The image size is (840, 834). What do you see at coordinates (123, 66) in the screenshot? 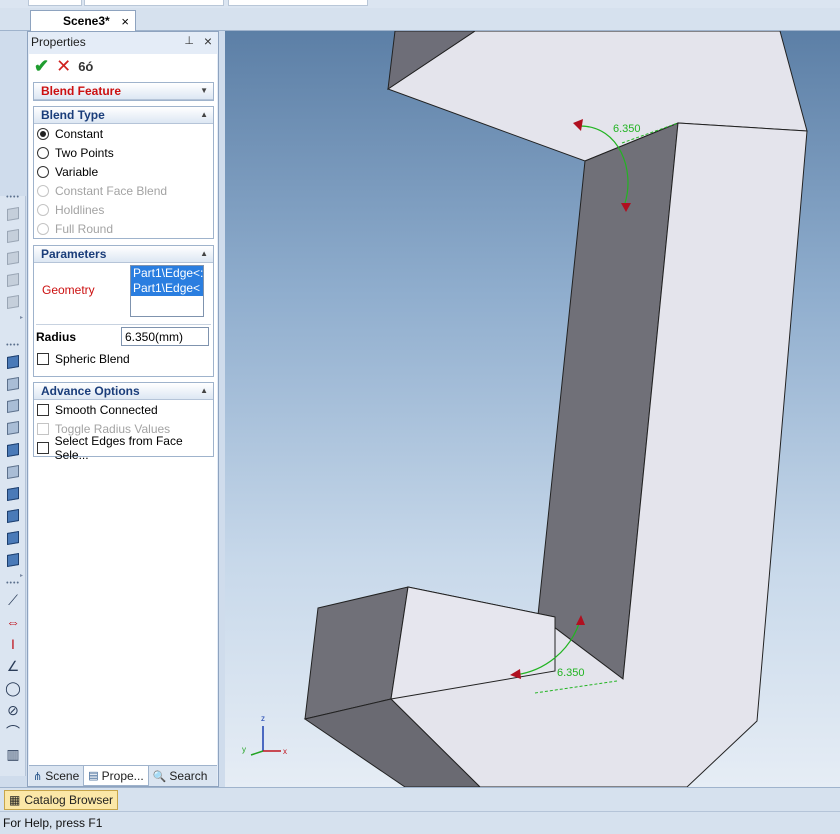
I see `action-bar: ✔ ✕ 6ó` at bounding box center [123, 66].